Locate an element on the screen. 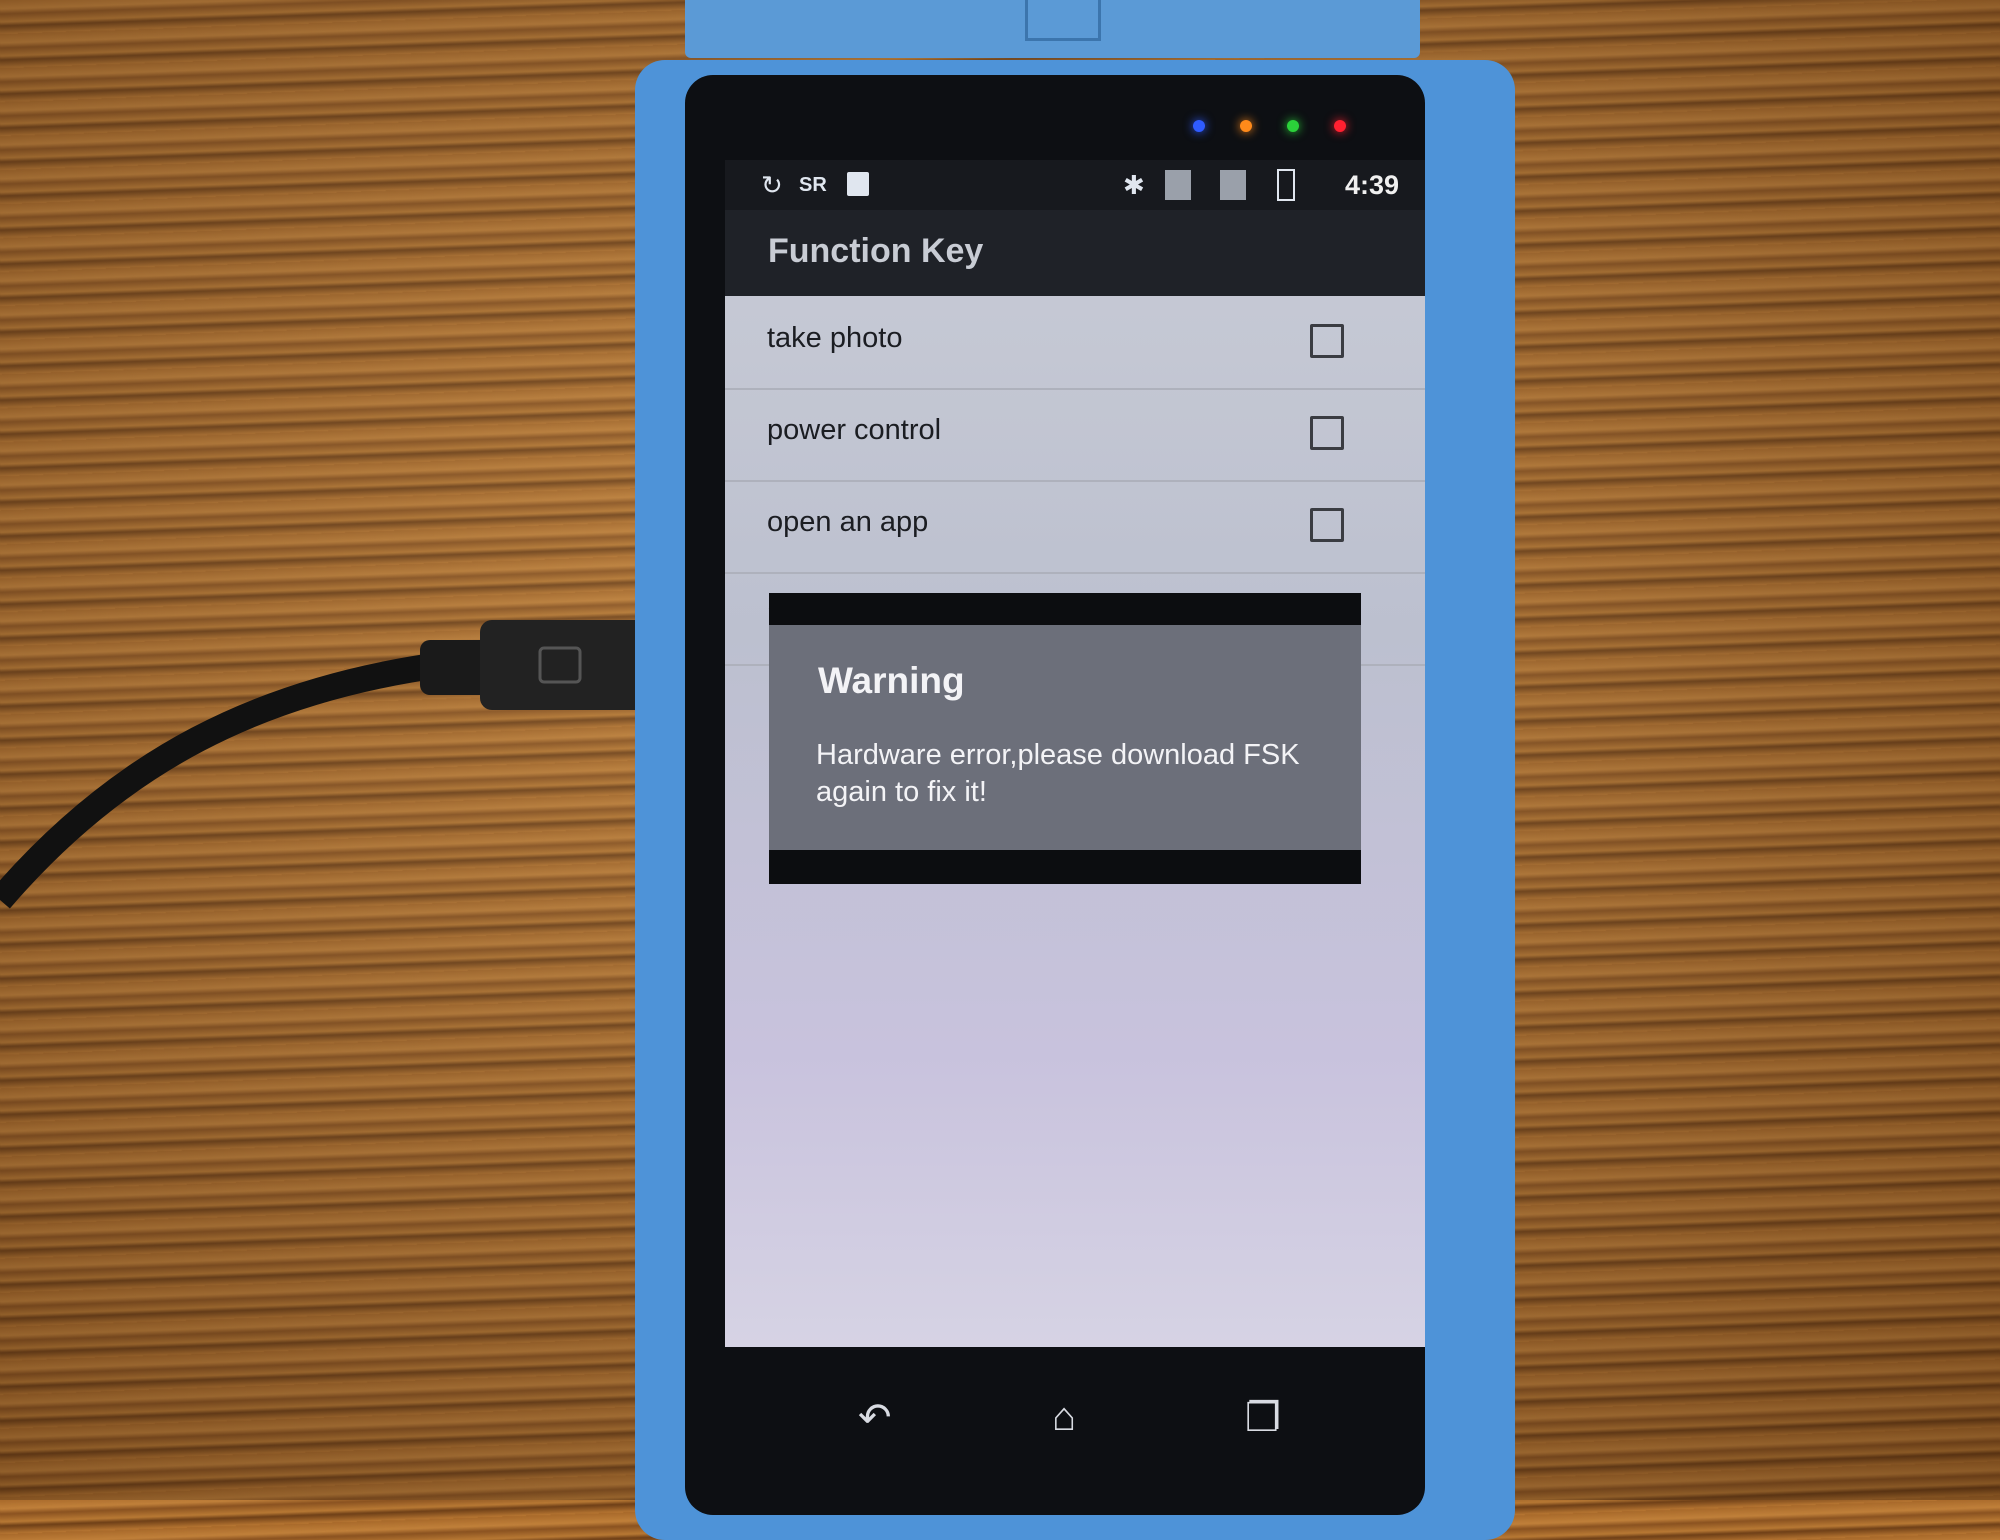 Image resolution: width=2000 pixels, height=1540 pixels. printer-module is located at coordinates (1052, 29).